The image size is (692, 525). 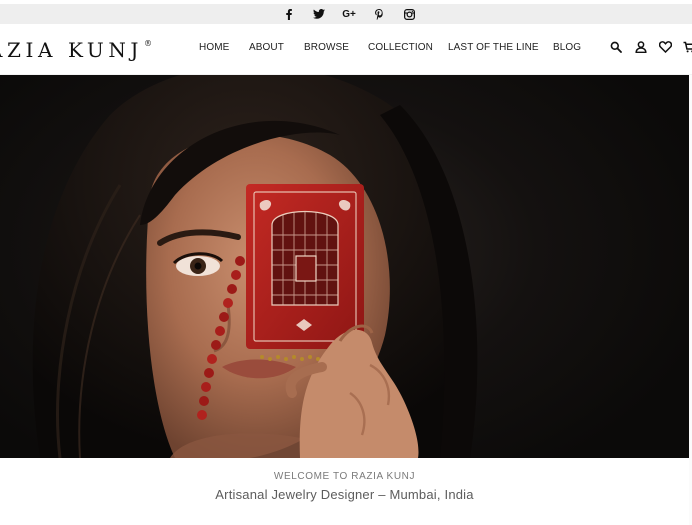 I want to click on nav-blog: BLOG, so click(x=567, y=47).